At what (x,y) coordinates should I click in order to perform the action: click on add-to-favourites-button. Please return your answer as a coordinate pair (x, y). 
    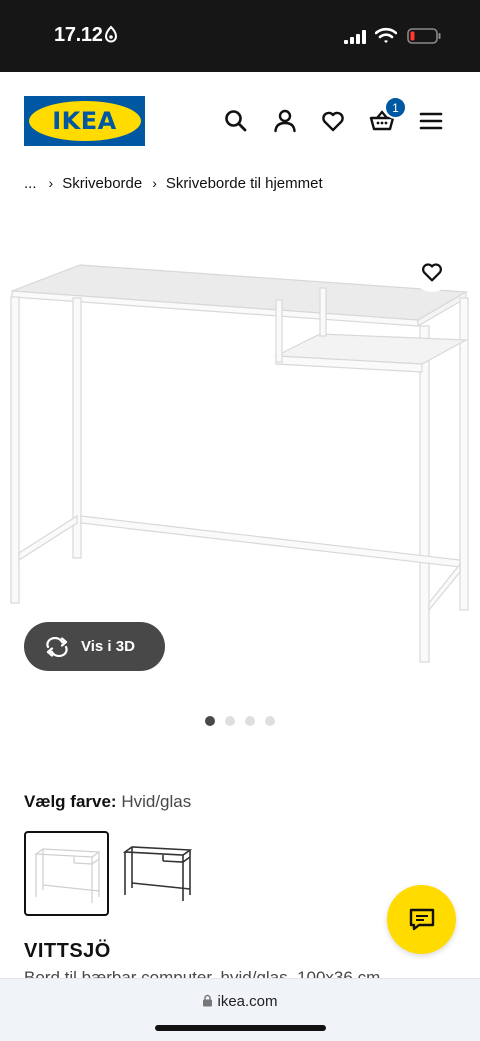
    Looking at the image, I should click on (432, 272).